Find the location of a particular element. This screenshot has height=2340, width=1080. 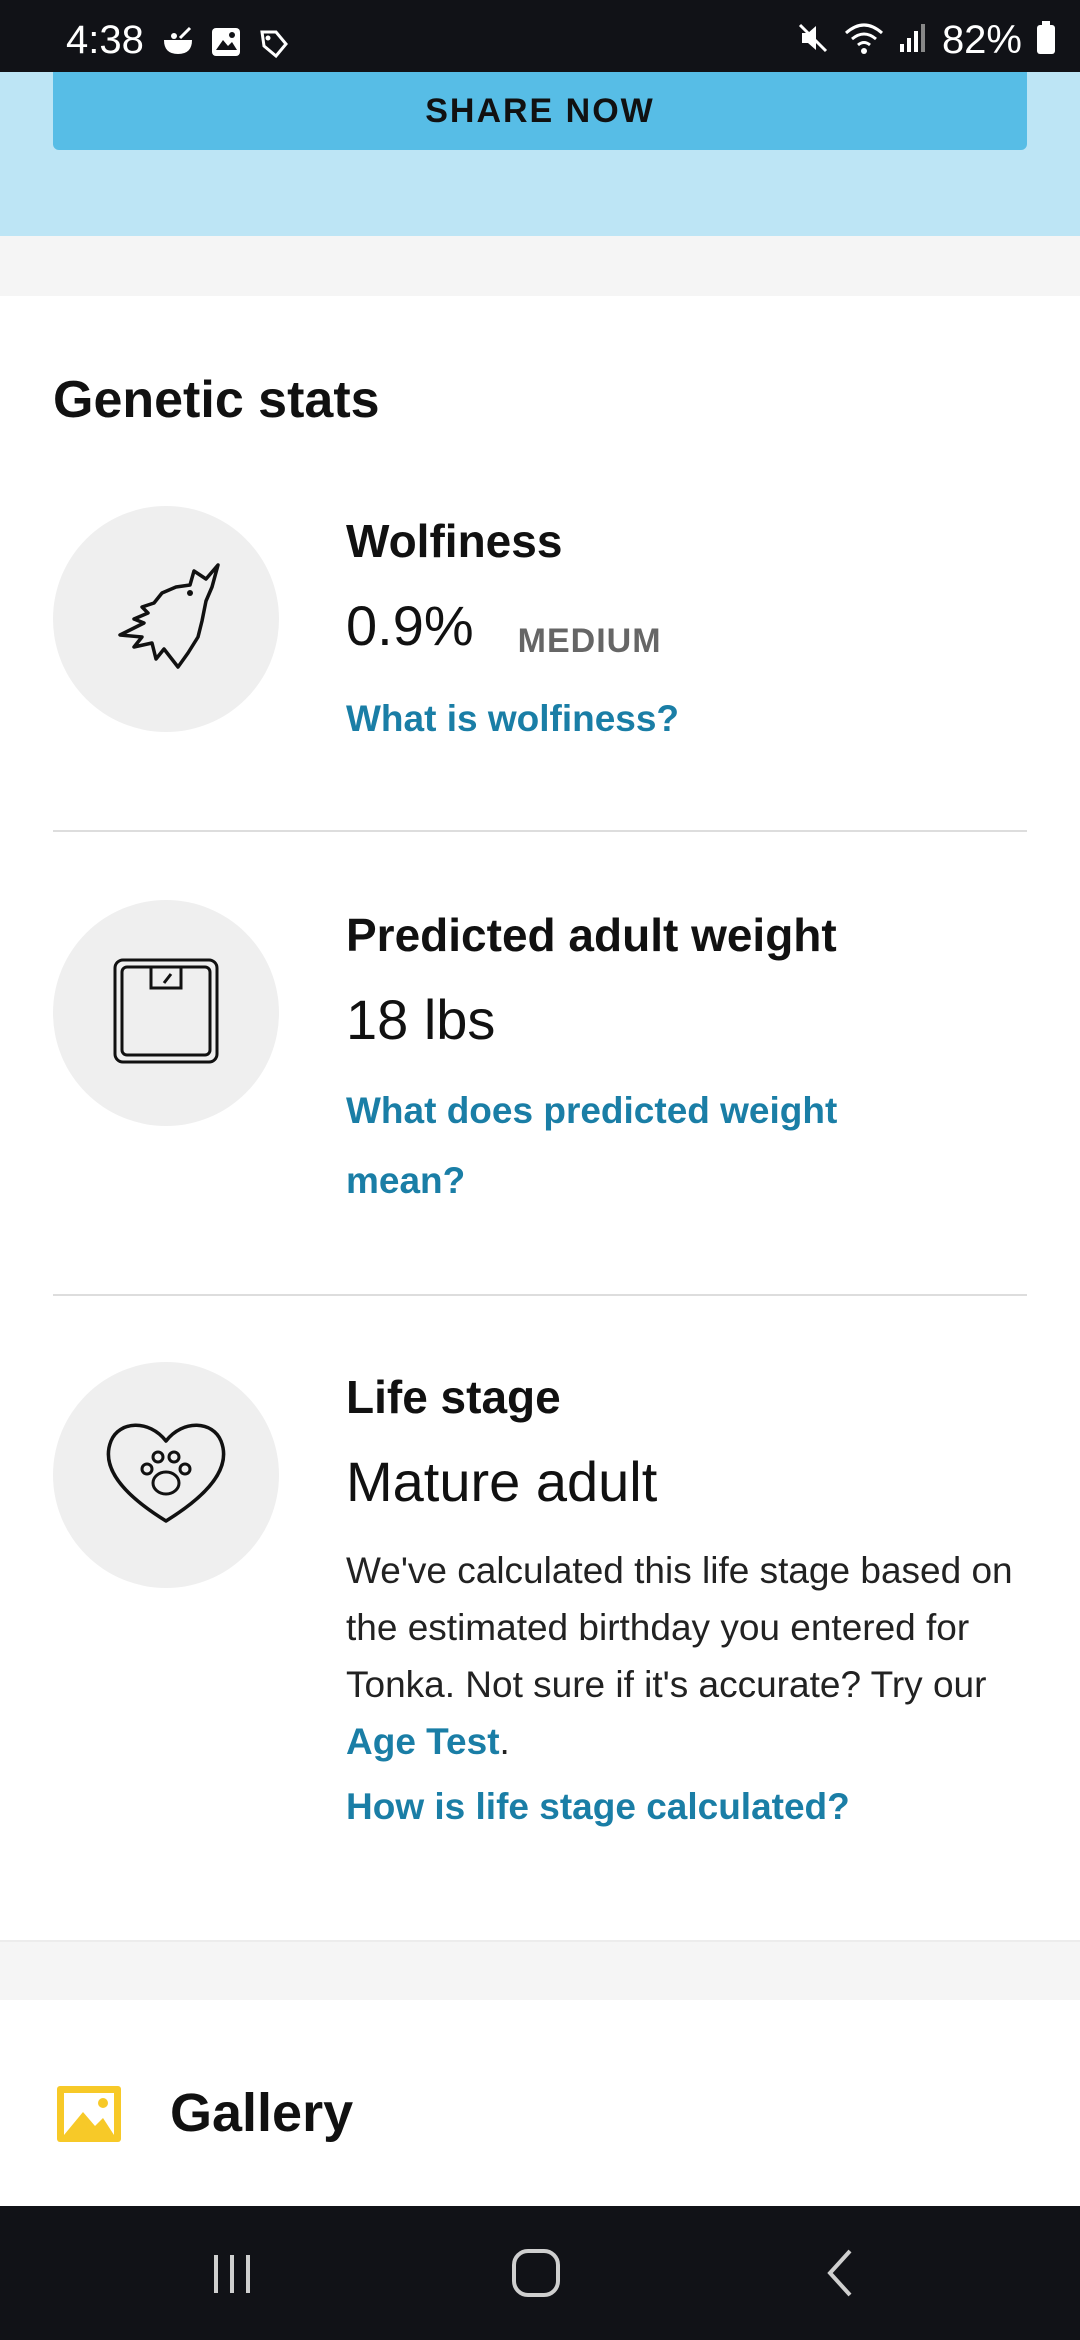

genetic-stats-title: Genetic stats is located at coordinates (216, 400).